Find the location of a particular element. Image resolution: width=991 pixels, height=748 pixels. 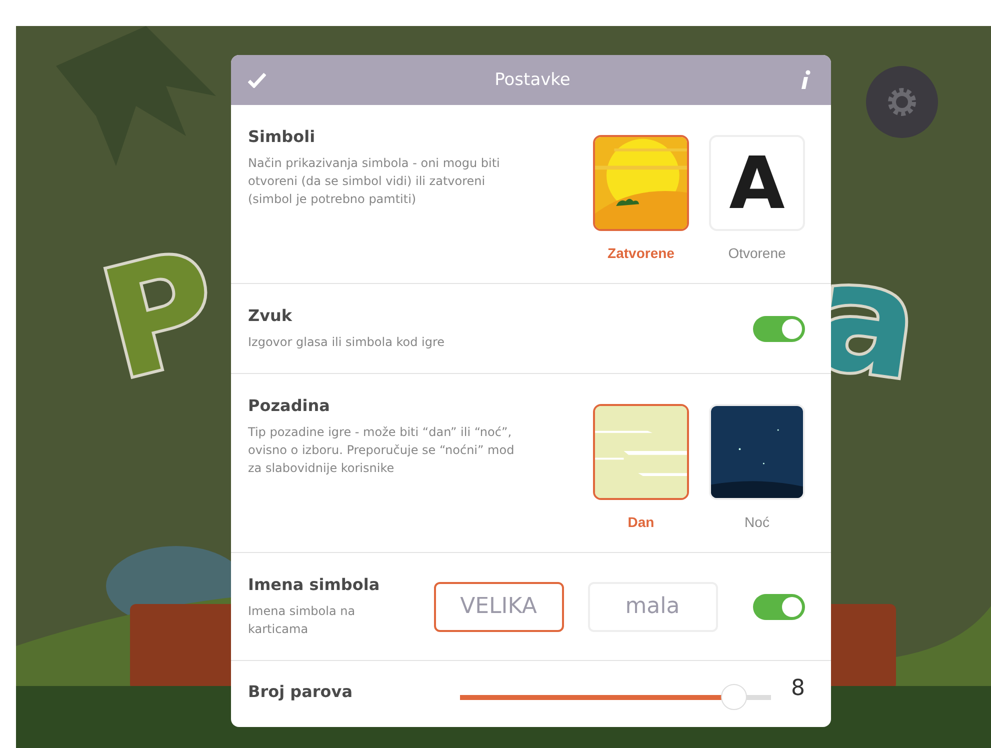

case-option-button: VELIKA is located at coordinates (499, 607).